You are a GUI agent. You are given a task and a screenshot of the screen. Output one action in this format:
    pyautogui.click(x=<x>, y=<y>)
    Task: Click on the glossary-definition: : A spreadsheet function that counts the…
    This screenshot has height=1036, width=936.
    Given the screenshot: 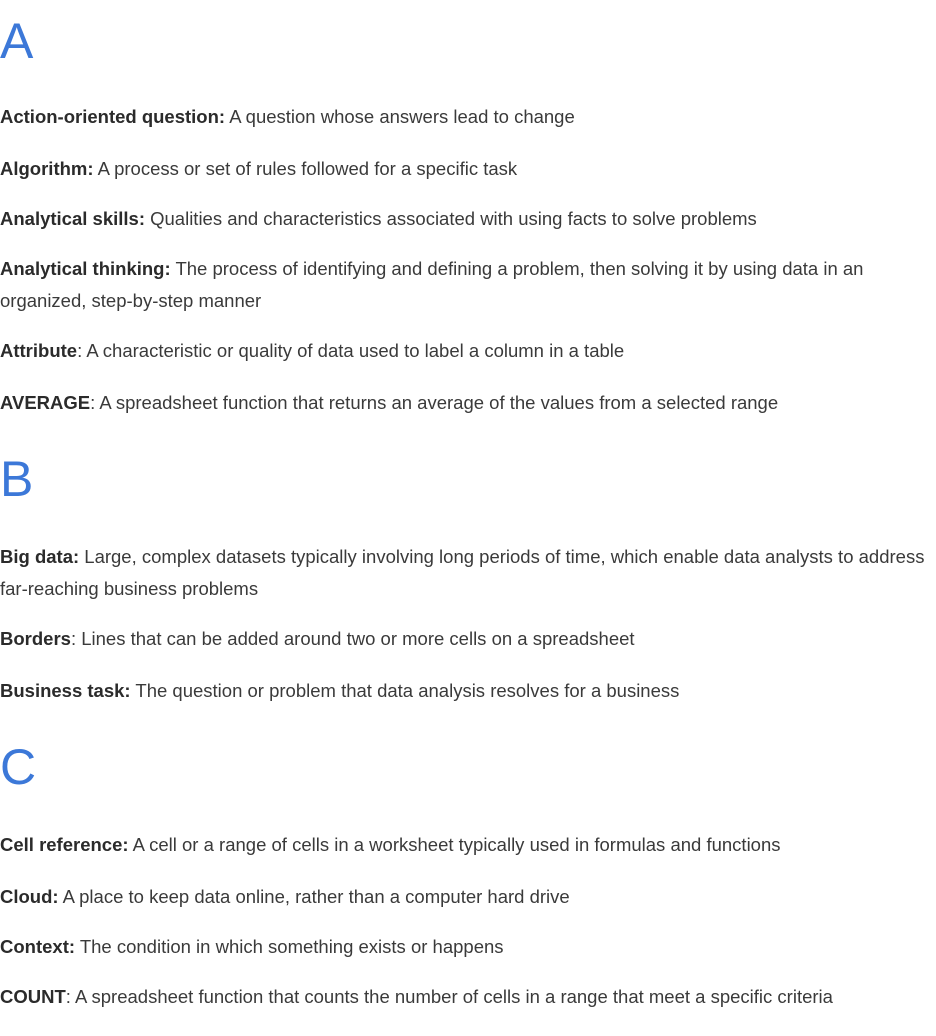 What is the action you would take?
    pyautogui.click(x=449, y=996)
    